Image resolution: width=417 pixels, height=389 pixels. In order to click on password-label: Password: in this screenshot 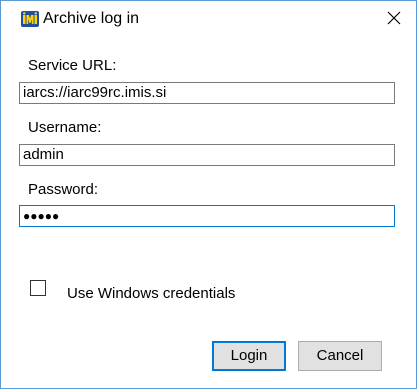, I will do `click(63, 189)`.